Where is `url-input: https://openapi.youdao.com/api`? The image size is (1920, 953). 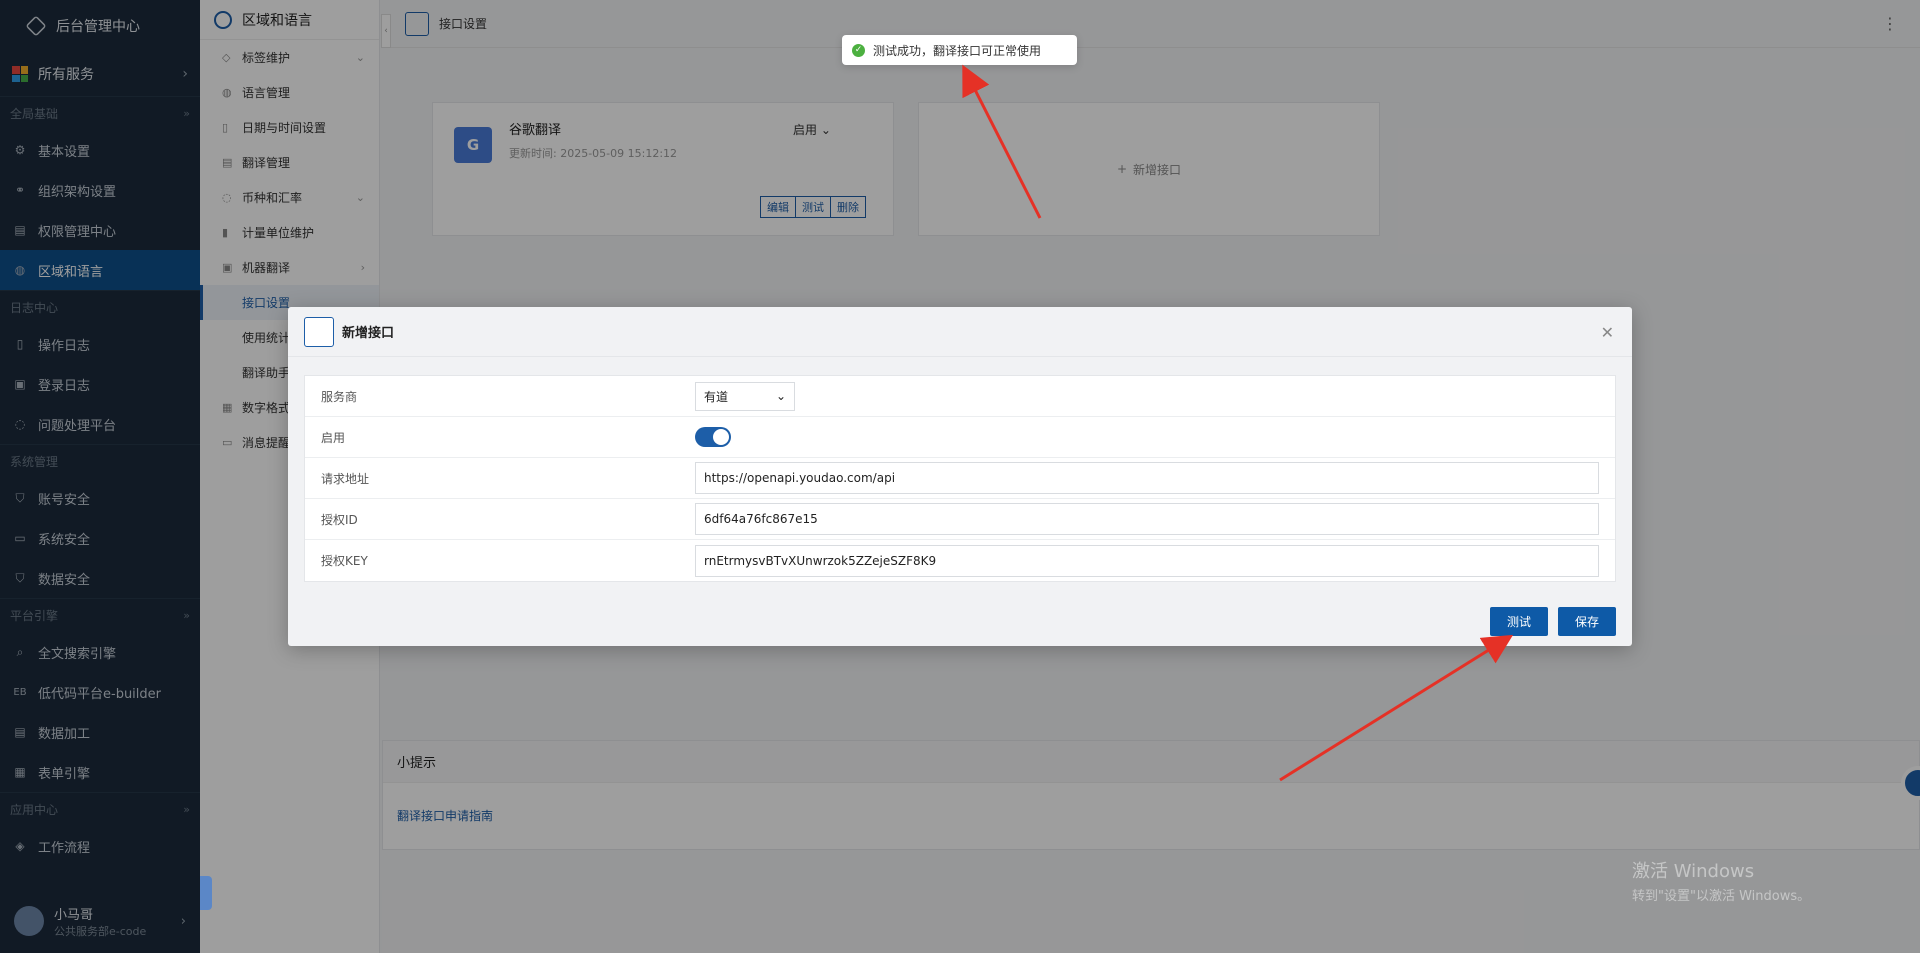
url-input: https://openapi.youdao.com/api is located at coordinates (1147, 478).